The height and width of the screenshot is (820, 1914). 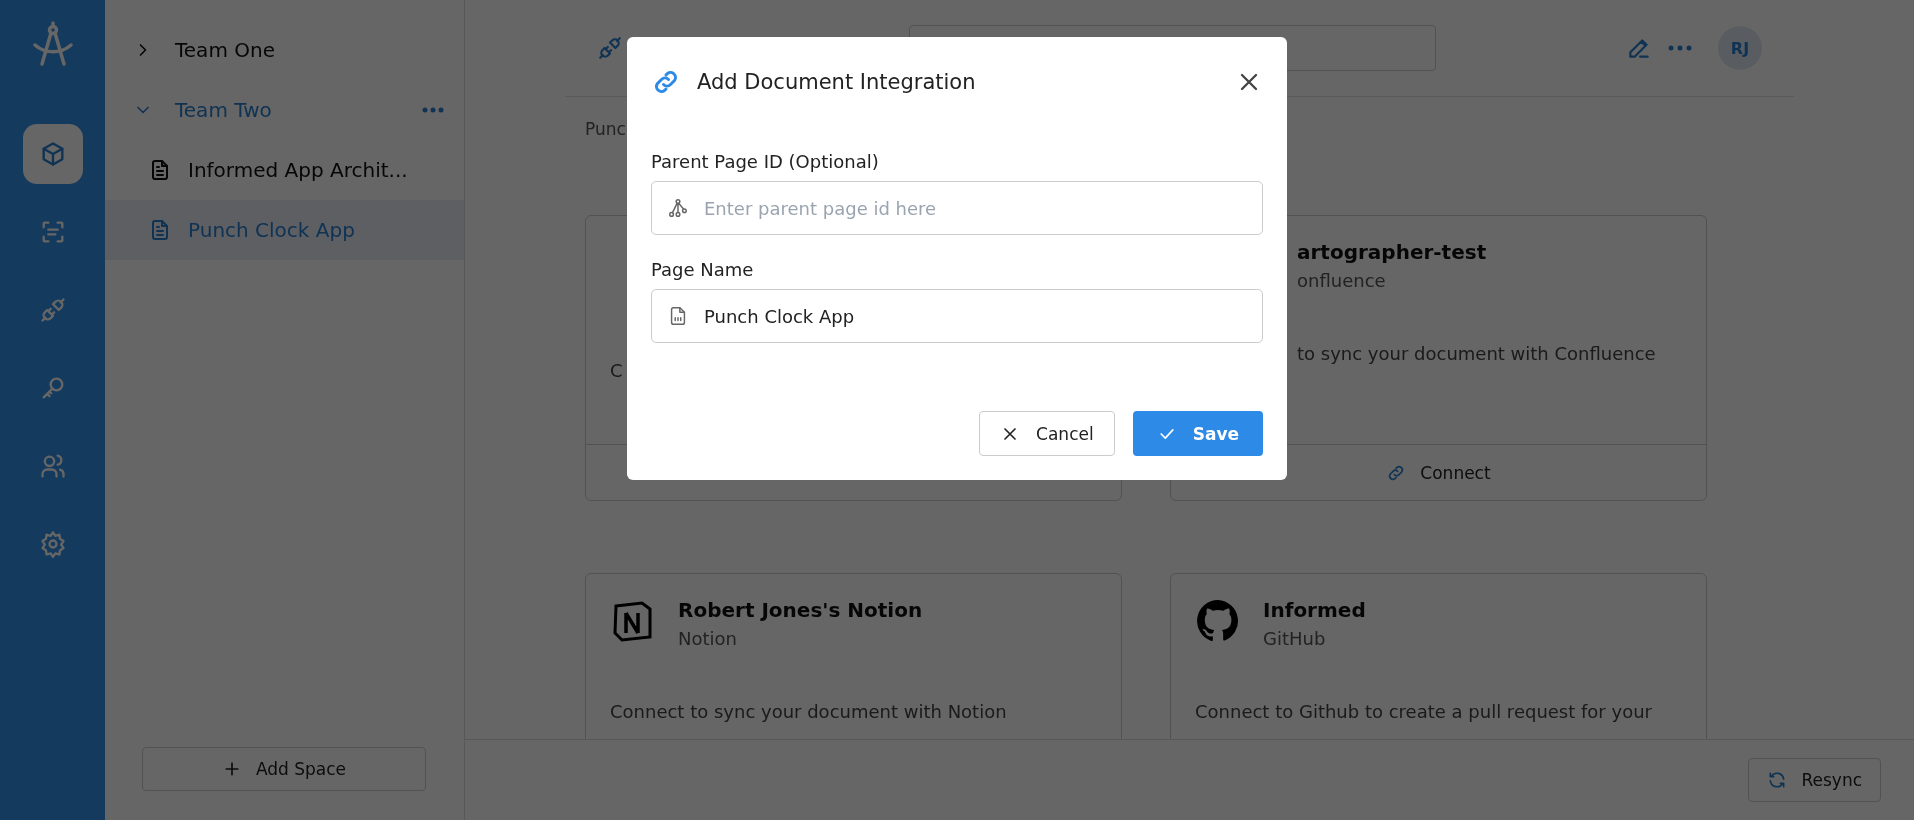 What do you see at coordinates (702, 269) in the screenshot?
I see `field-label: Page Name` at bounding box center [702, 269].